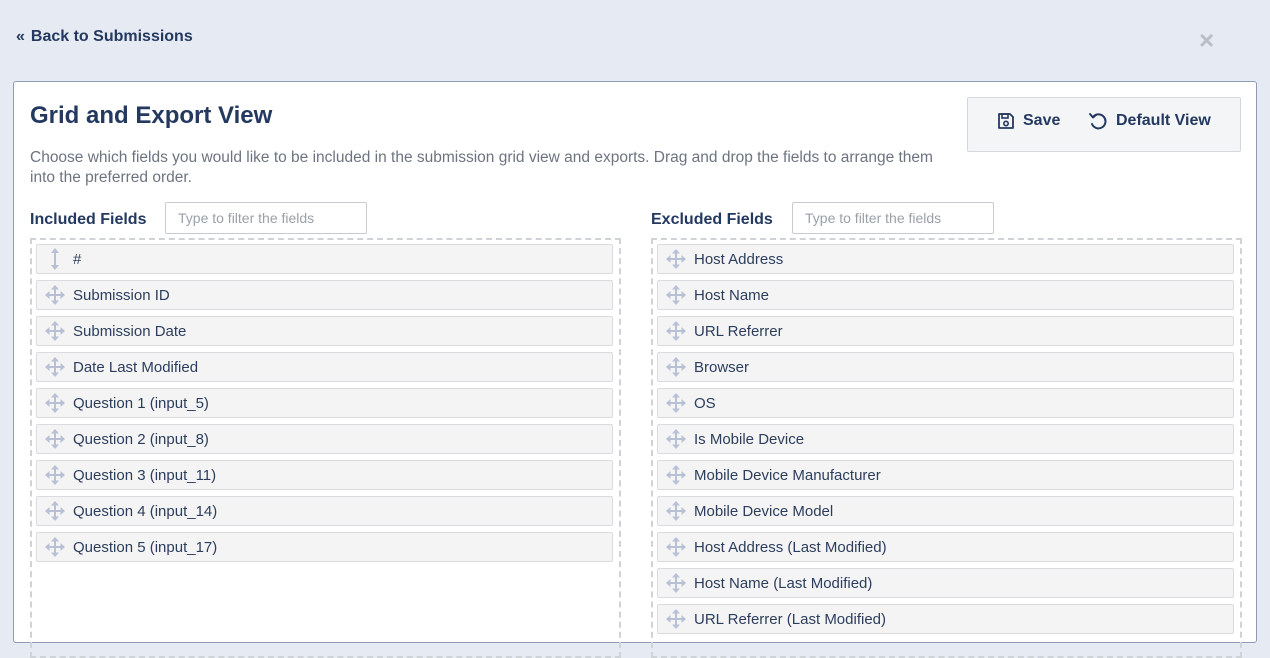 This screenshot has width=1270, height=658. Describe the element at coordinates (705, 403) in the screenshot. I see `field-item-label: OS` at that location.